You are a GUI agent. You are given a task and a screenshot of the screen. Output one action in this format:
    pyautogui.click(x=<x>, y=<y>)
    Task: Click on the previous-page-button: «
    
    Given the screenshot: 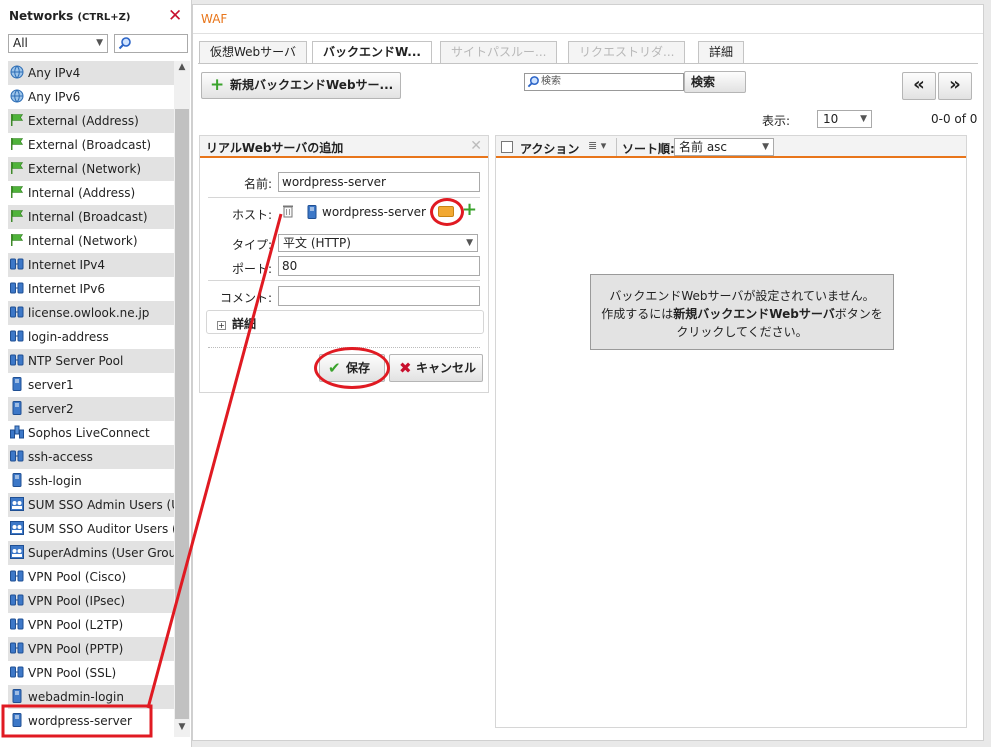 What is the action you would take?
    pyautogui.click(x=919, y=86)
    